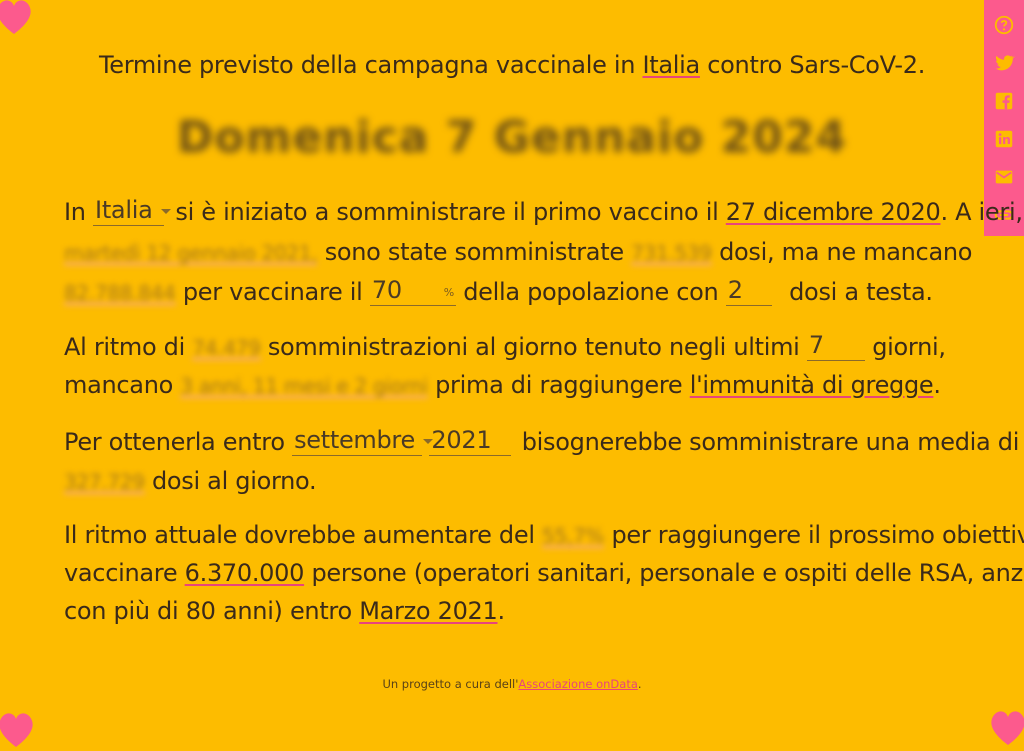  What do you see at coordinates (272, 291) in the screenshot?
I see `text: per vaccinare il` at bounding box center [272, 291].